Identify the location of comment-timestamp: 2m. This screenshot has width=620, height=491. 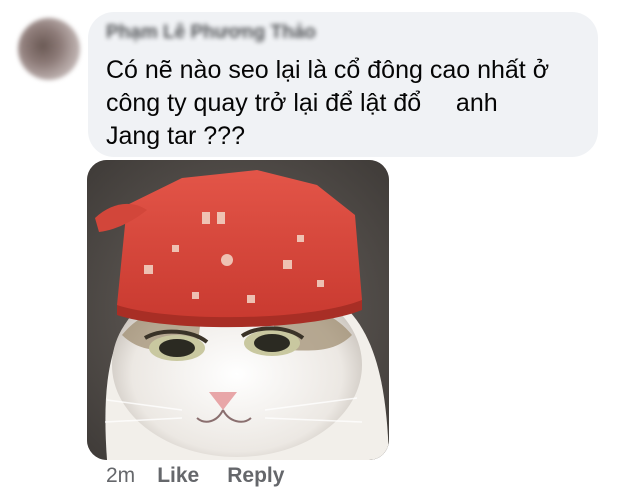
(120, 476).